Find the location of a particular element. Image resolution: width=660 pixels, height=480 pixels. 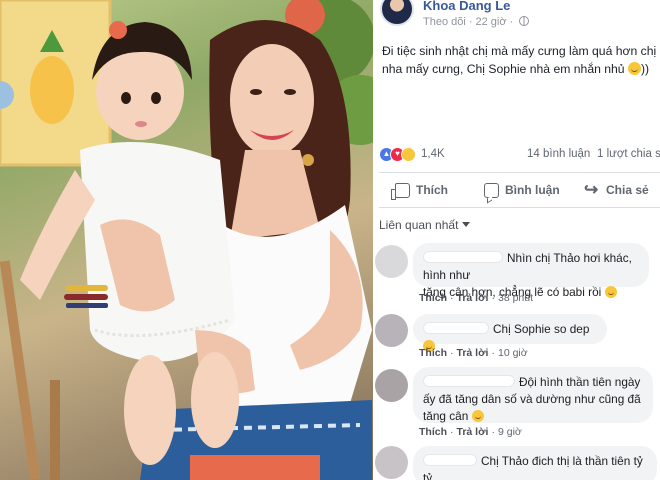

comment-text: Đội hình thần tiên ngày is located at coordinates (580, 382).